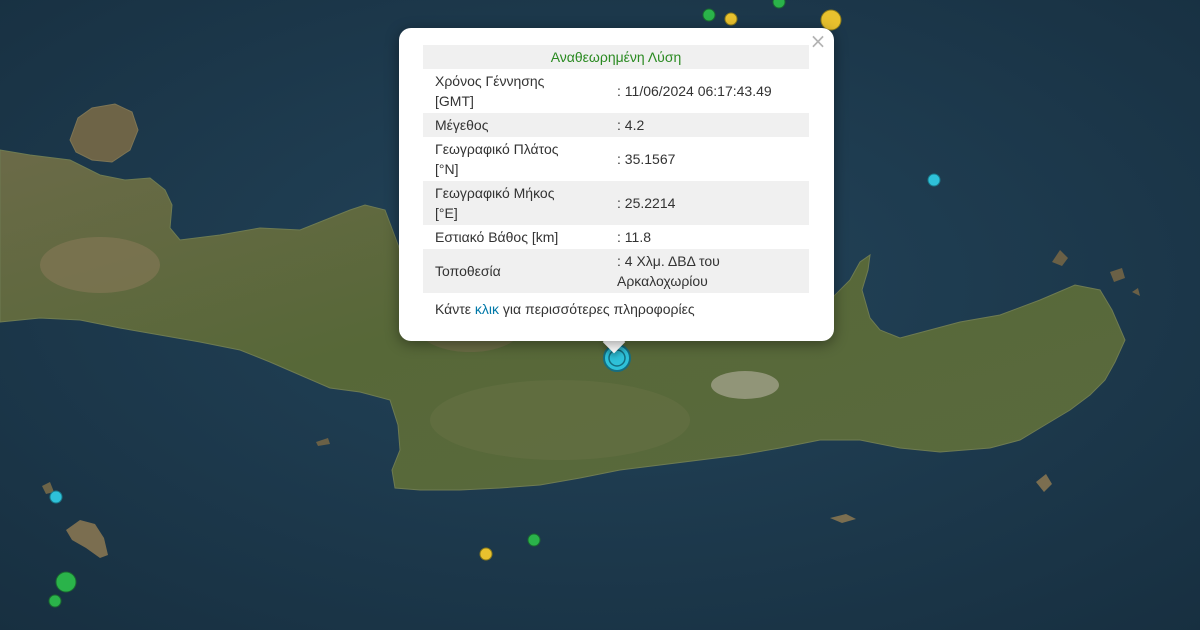 The image size is (1200, 630). Describe the element at coordinates (701, 271) in the screenshot. I see `detail-value: : 4 Χλμ. ΔΒΔ του Αρκαλοχωρίου` at that location.